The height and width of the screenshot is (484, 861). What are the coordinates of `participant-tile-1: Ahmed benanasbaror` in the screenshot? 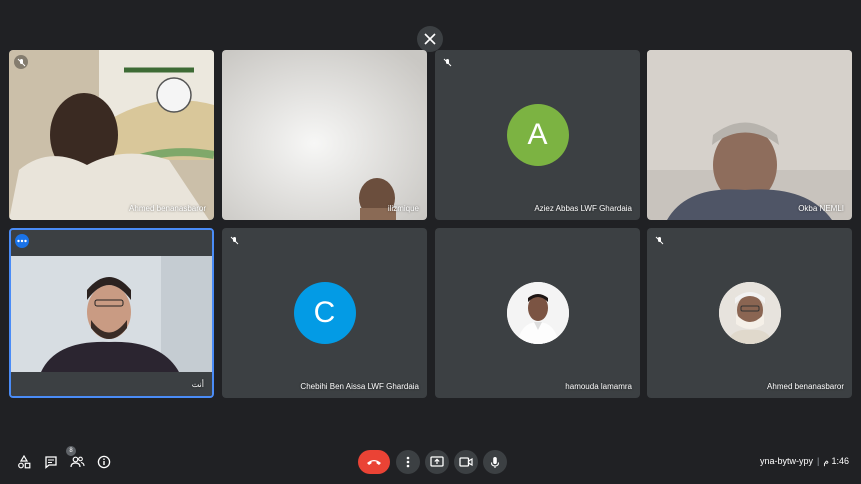 It's located at (111, 135).